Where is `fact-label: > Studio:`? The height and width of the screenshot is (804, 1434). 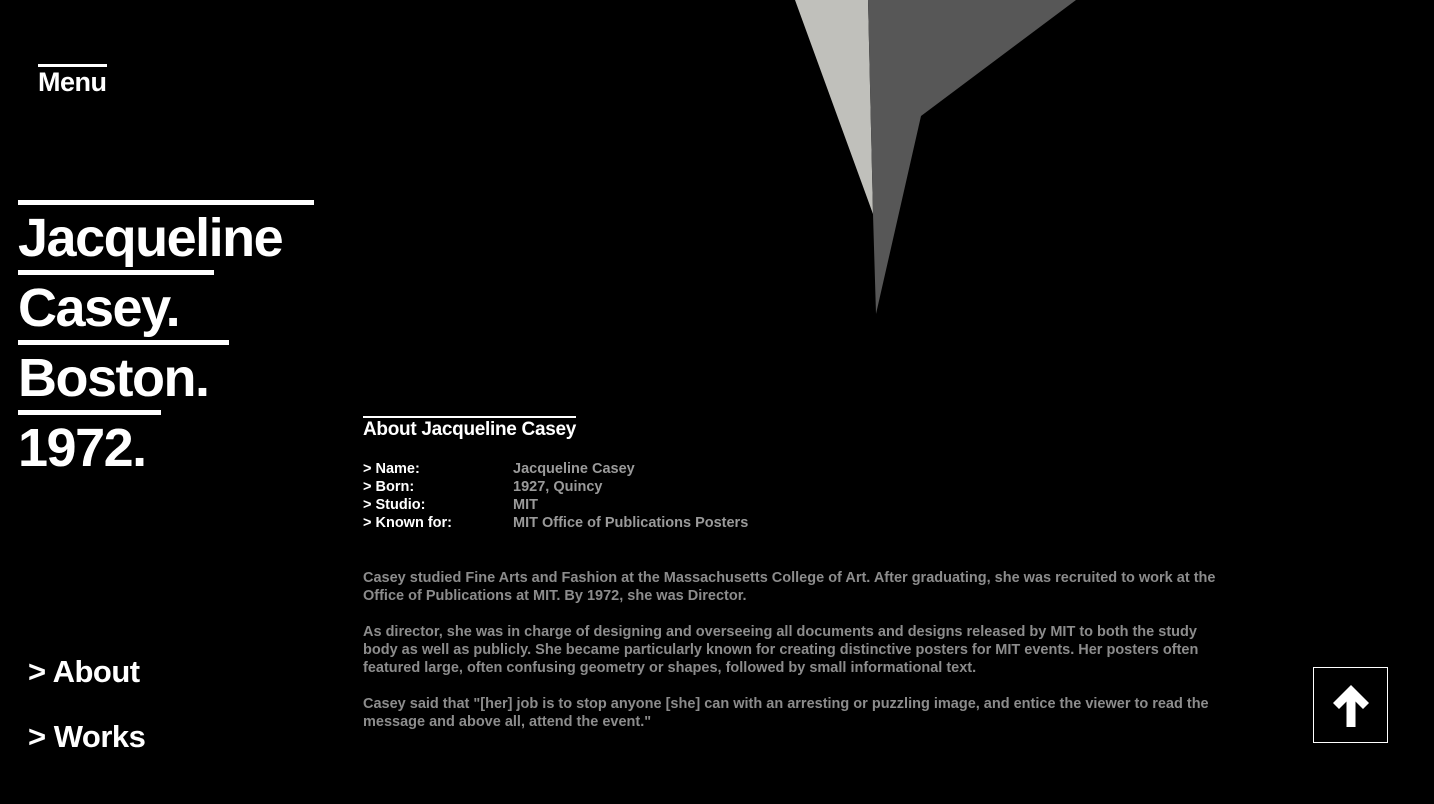
fact-label: > Studio: is located at coordinates (394, 505).